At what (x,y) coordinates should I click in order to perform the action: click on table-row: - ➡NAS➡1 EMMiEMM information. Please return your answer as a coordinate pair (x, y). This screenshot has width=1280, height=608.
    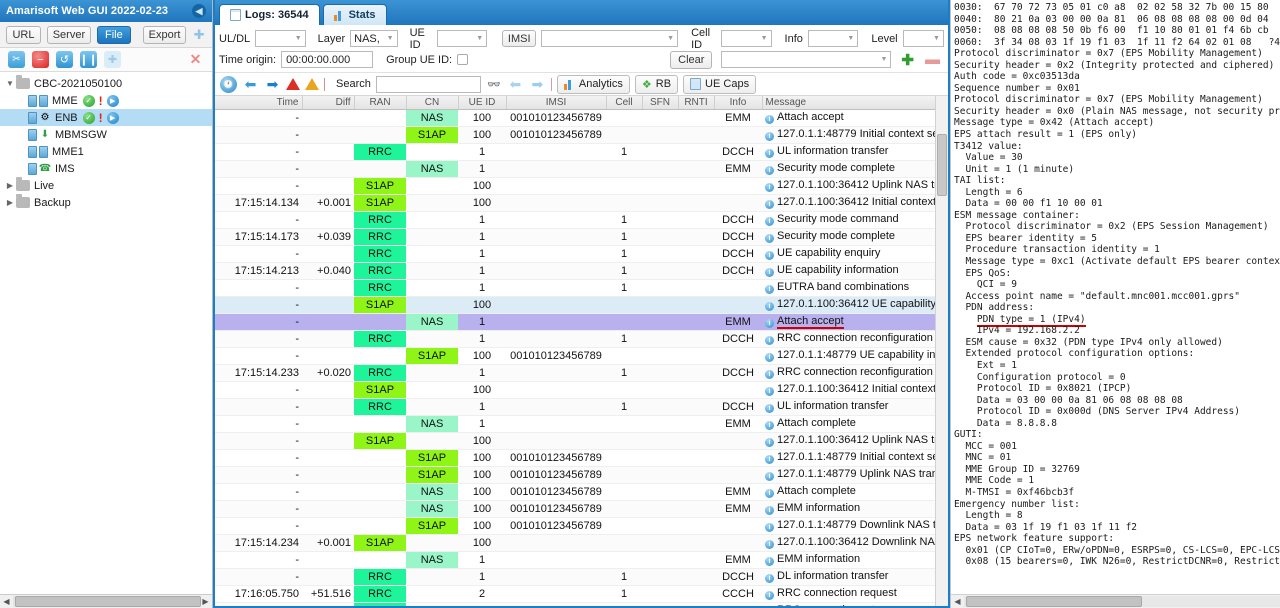
    Looking at the image, I should click on (581, 560).